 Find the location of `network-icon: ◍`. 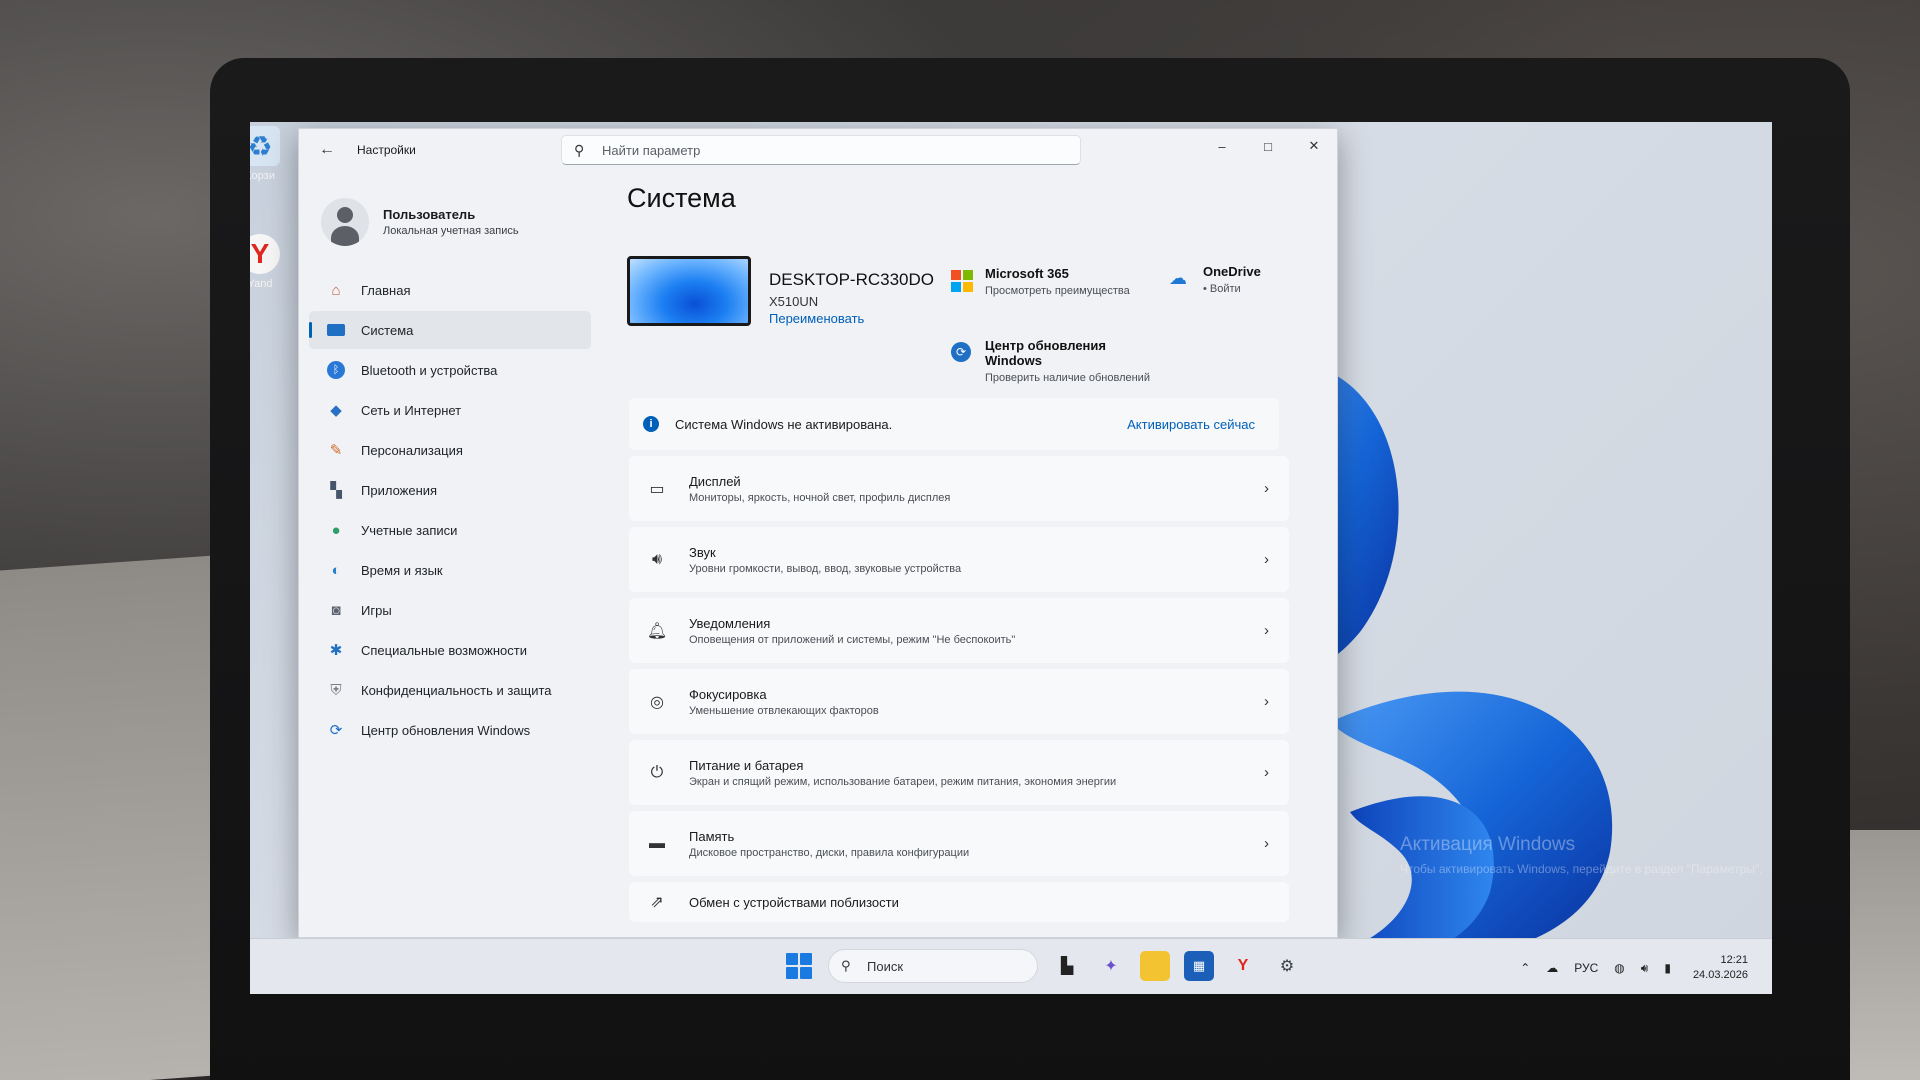

network-icon: ◍ is located at coordinates (1619, 968).